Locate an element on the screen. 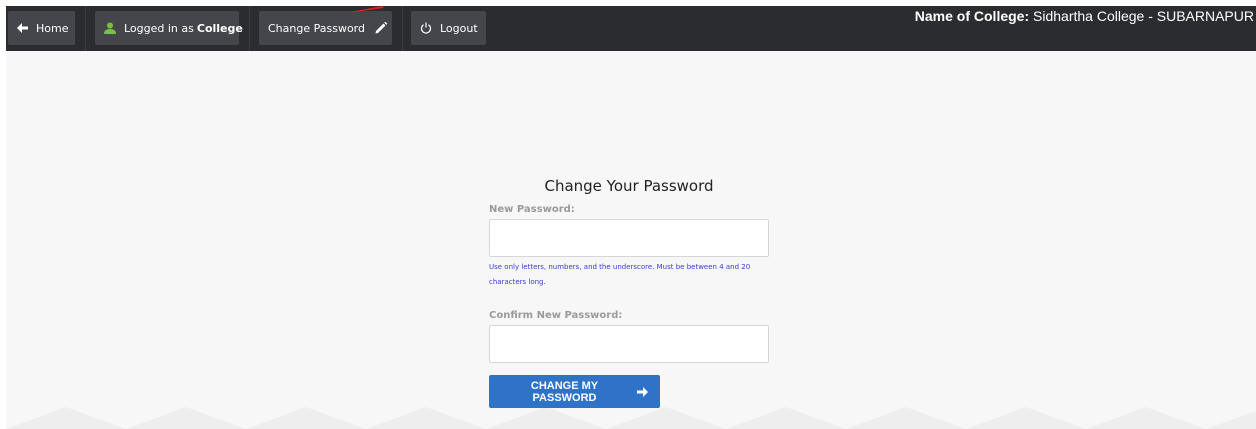 The image size is (1256, 429). logged-in-role: College is located at coordinates (219, 28).